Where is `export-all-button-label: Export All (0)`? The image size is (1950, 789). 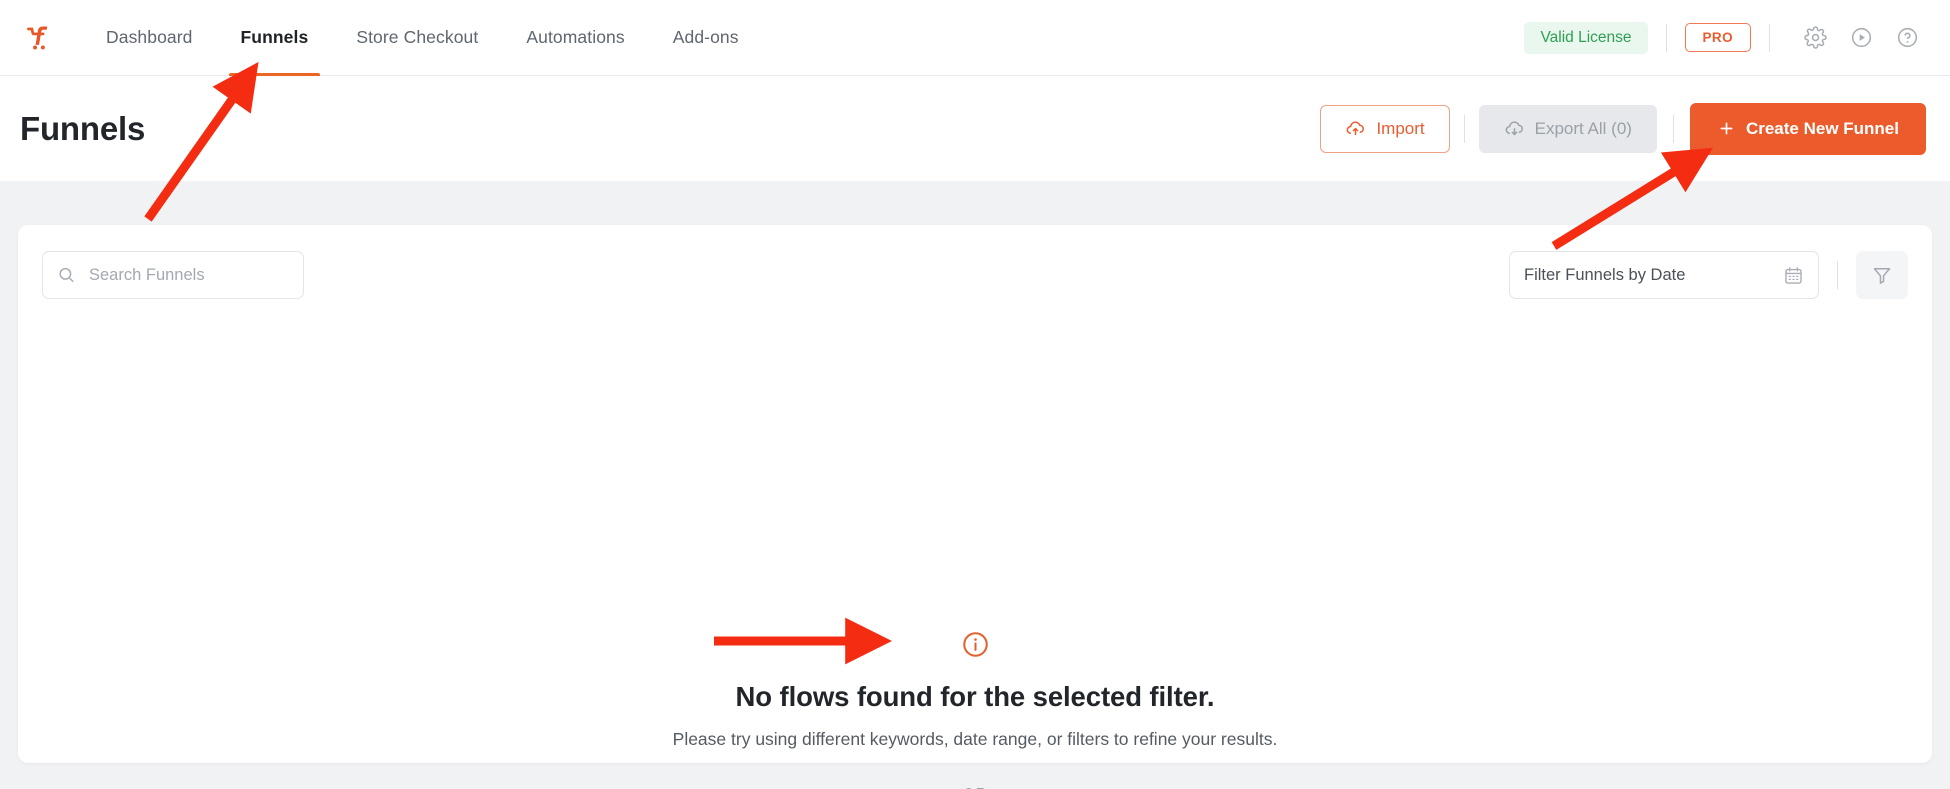
export-all-button-label: Export All (0) is located at coordinates (1583, 128).